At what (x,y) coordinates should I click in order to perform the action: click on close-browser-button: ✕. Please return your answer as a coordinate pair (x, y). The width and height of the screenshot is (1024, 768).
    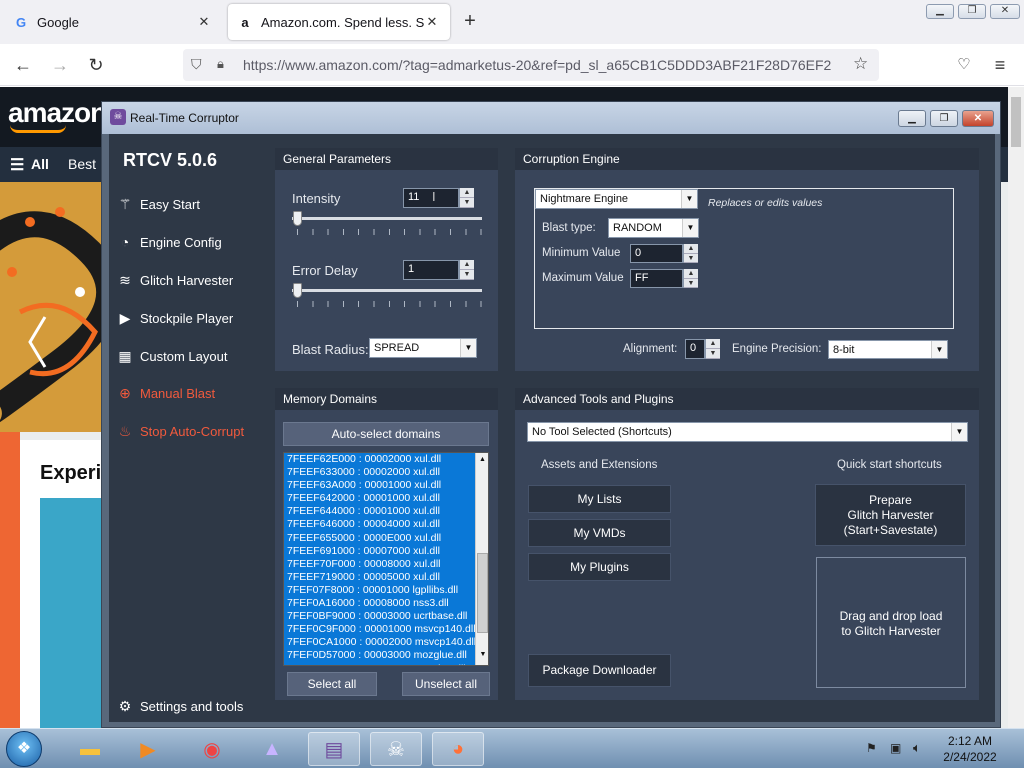
    Looking at the image, I should click on (1005, 11).